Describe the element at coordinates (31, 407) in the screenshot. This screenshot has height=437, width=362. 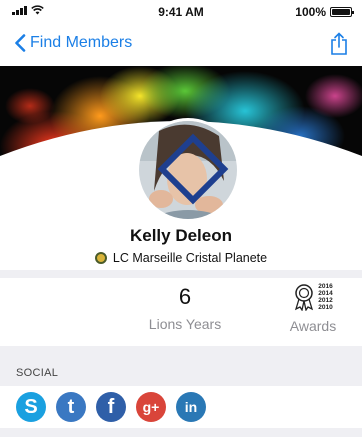
I see `skype-icon: S` at that location.